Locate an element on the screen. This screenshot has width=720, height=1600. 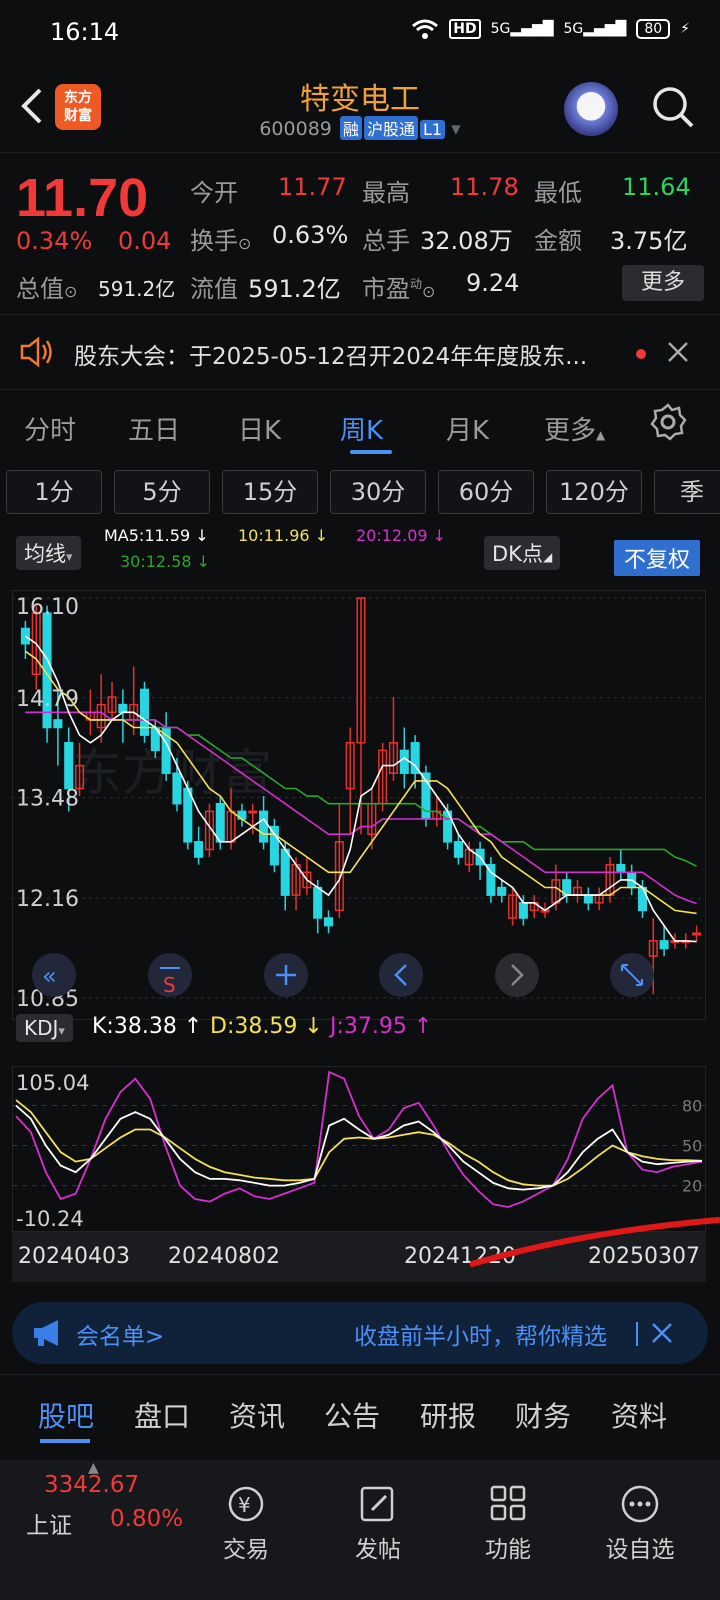
kdj-chart: 80 50 20 105.04 -10.24 is located at coordinates (359, 1149).